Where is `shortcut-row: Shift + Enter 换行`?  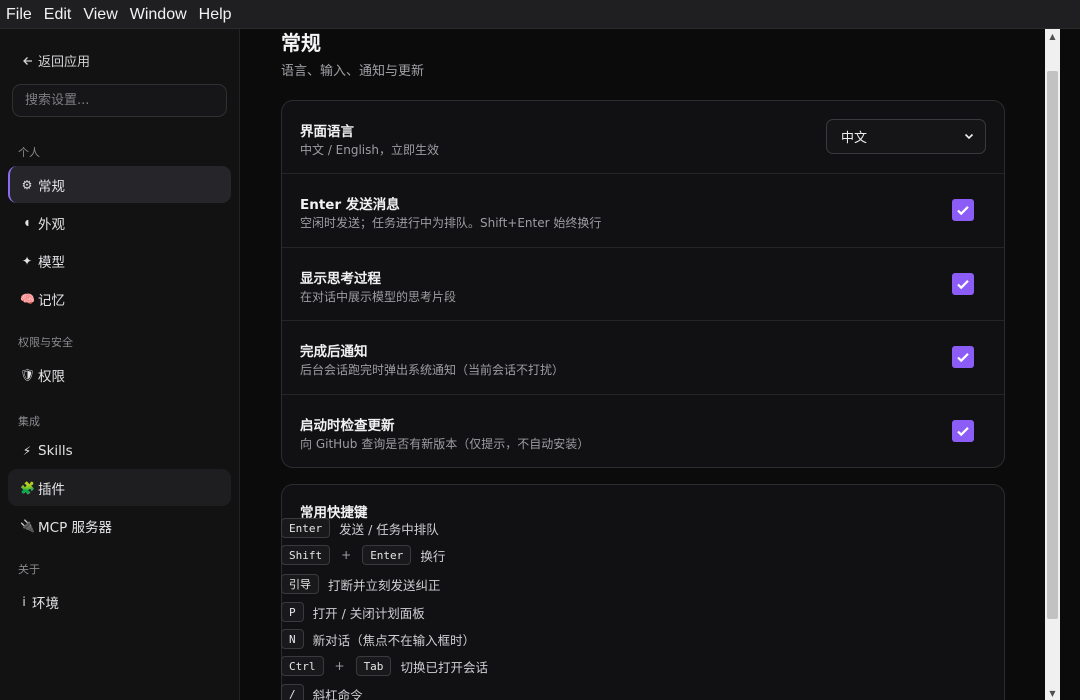
shortcut-row: Shift + Enter 换行 is located at coordinates (363, 555).